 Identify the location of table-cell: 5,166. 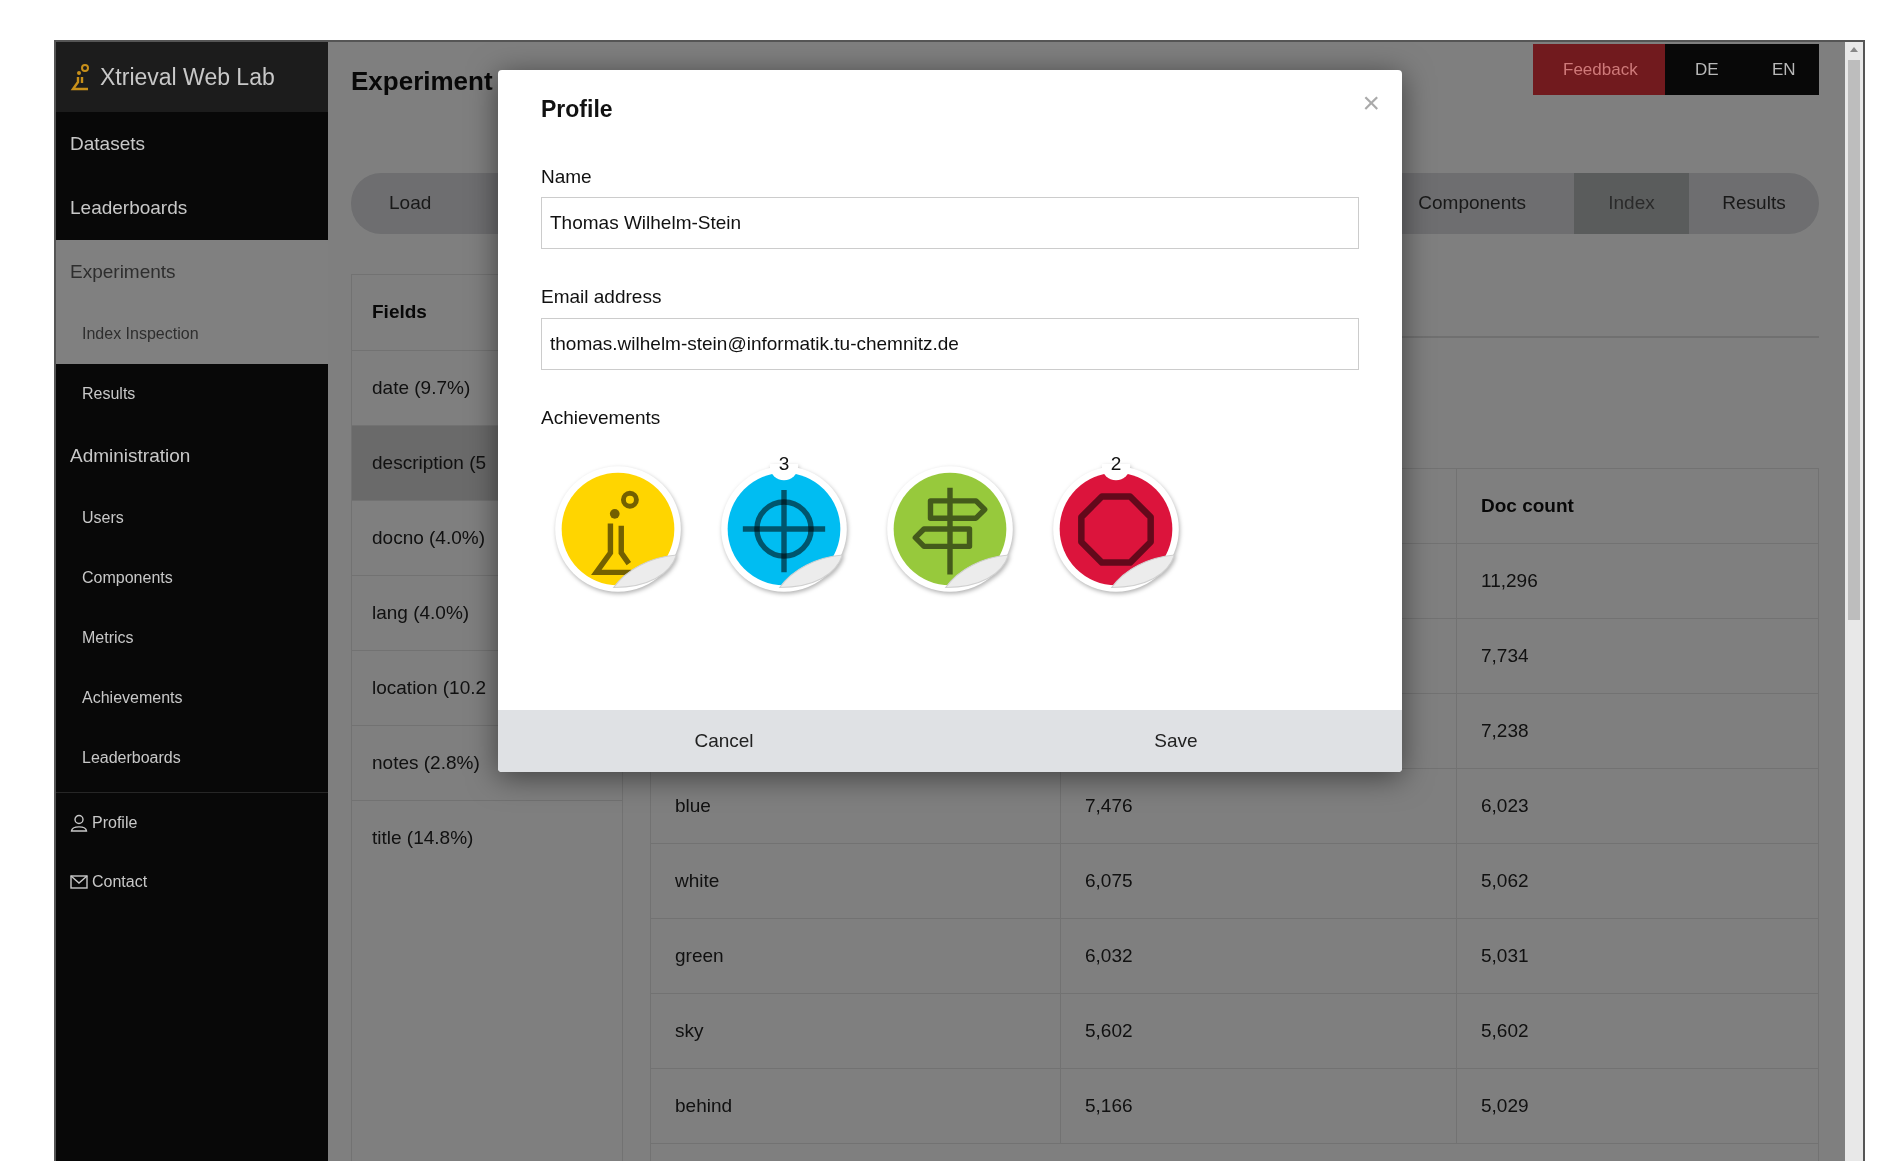
(1258, 1106).